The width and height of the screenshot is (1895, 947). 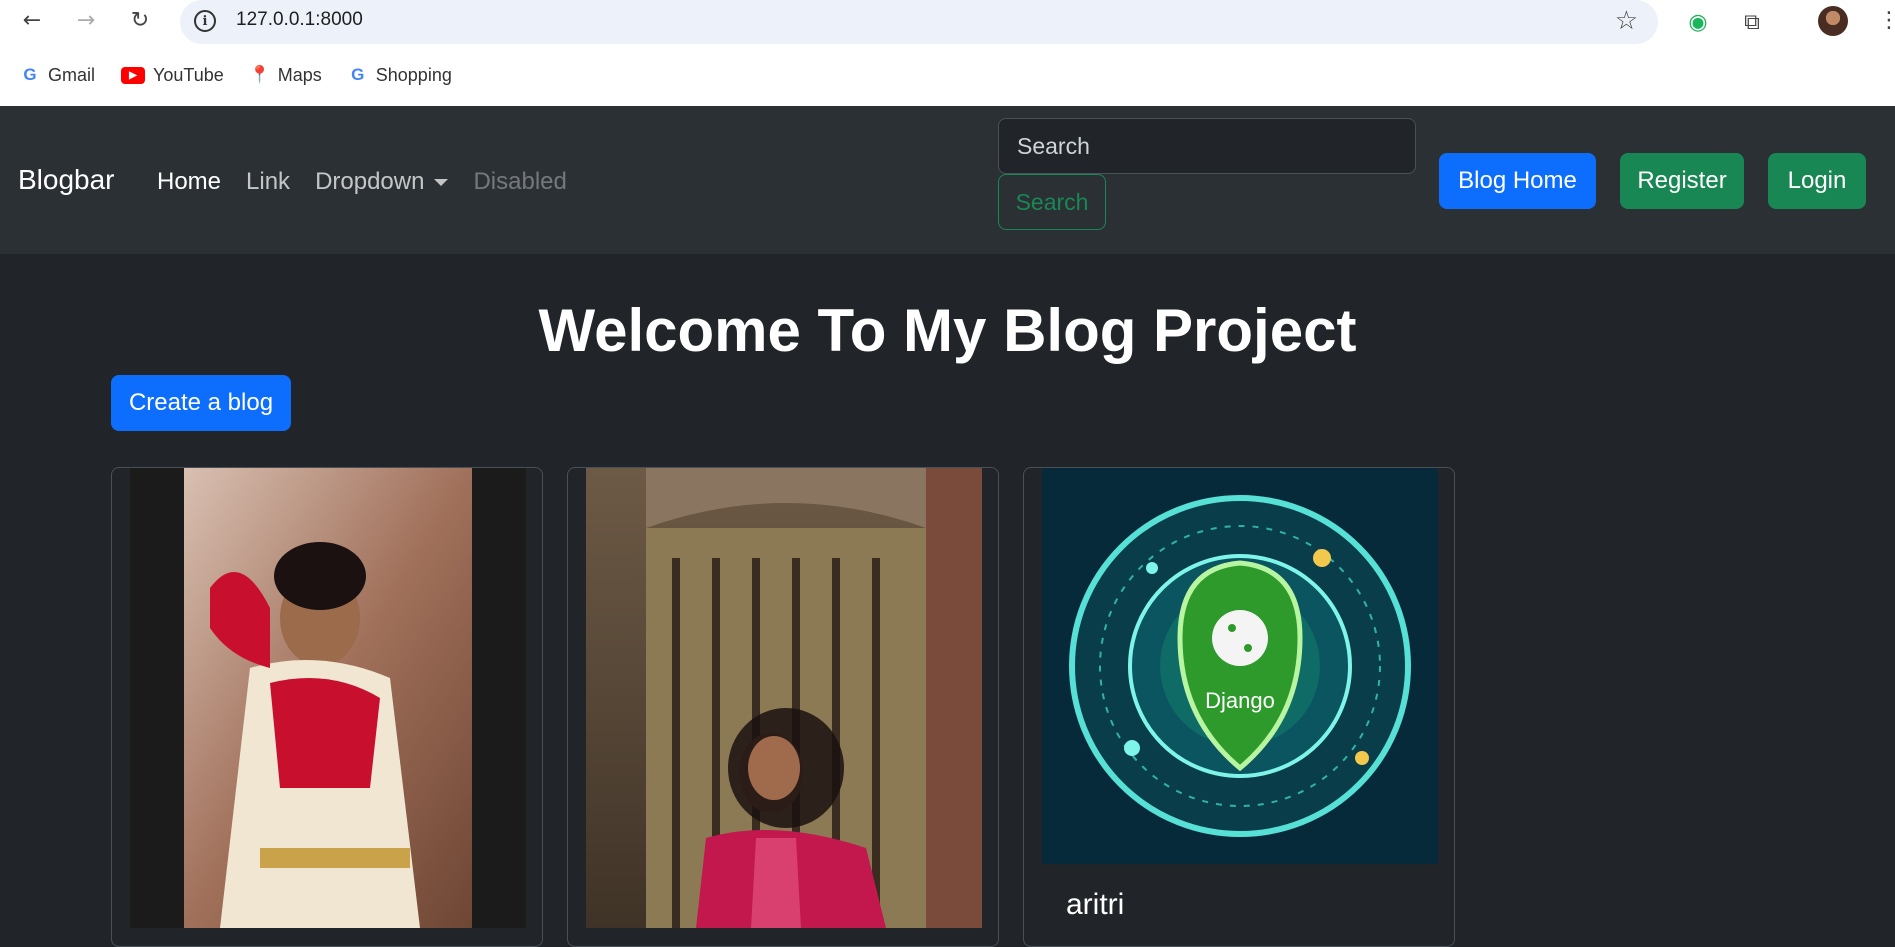 What do you see at coordinates (1833, 21) in the screenshot?
I see `profile-avatar` at bounding box center [1833, 21].